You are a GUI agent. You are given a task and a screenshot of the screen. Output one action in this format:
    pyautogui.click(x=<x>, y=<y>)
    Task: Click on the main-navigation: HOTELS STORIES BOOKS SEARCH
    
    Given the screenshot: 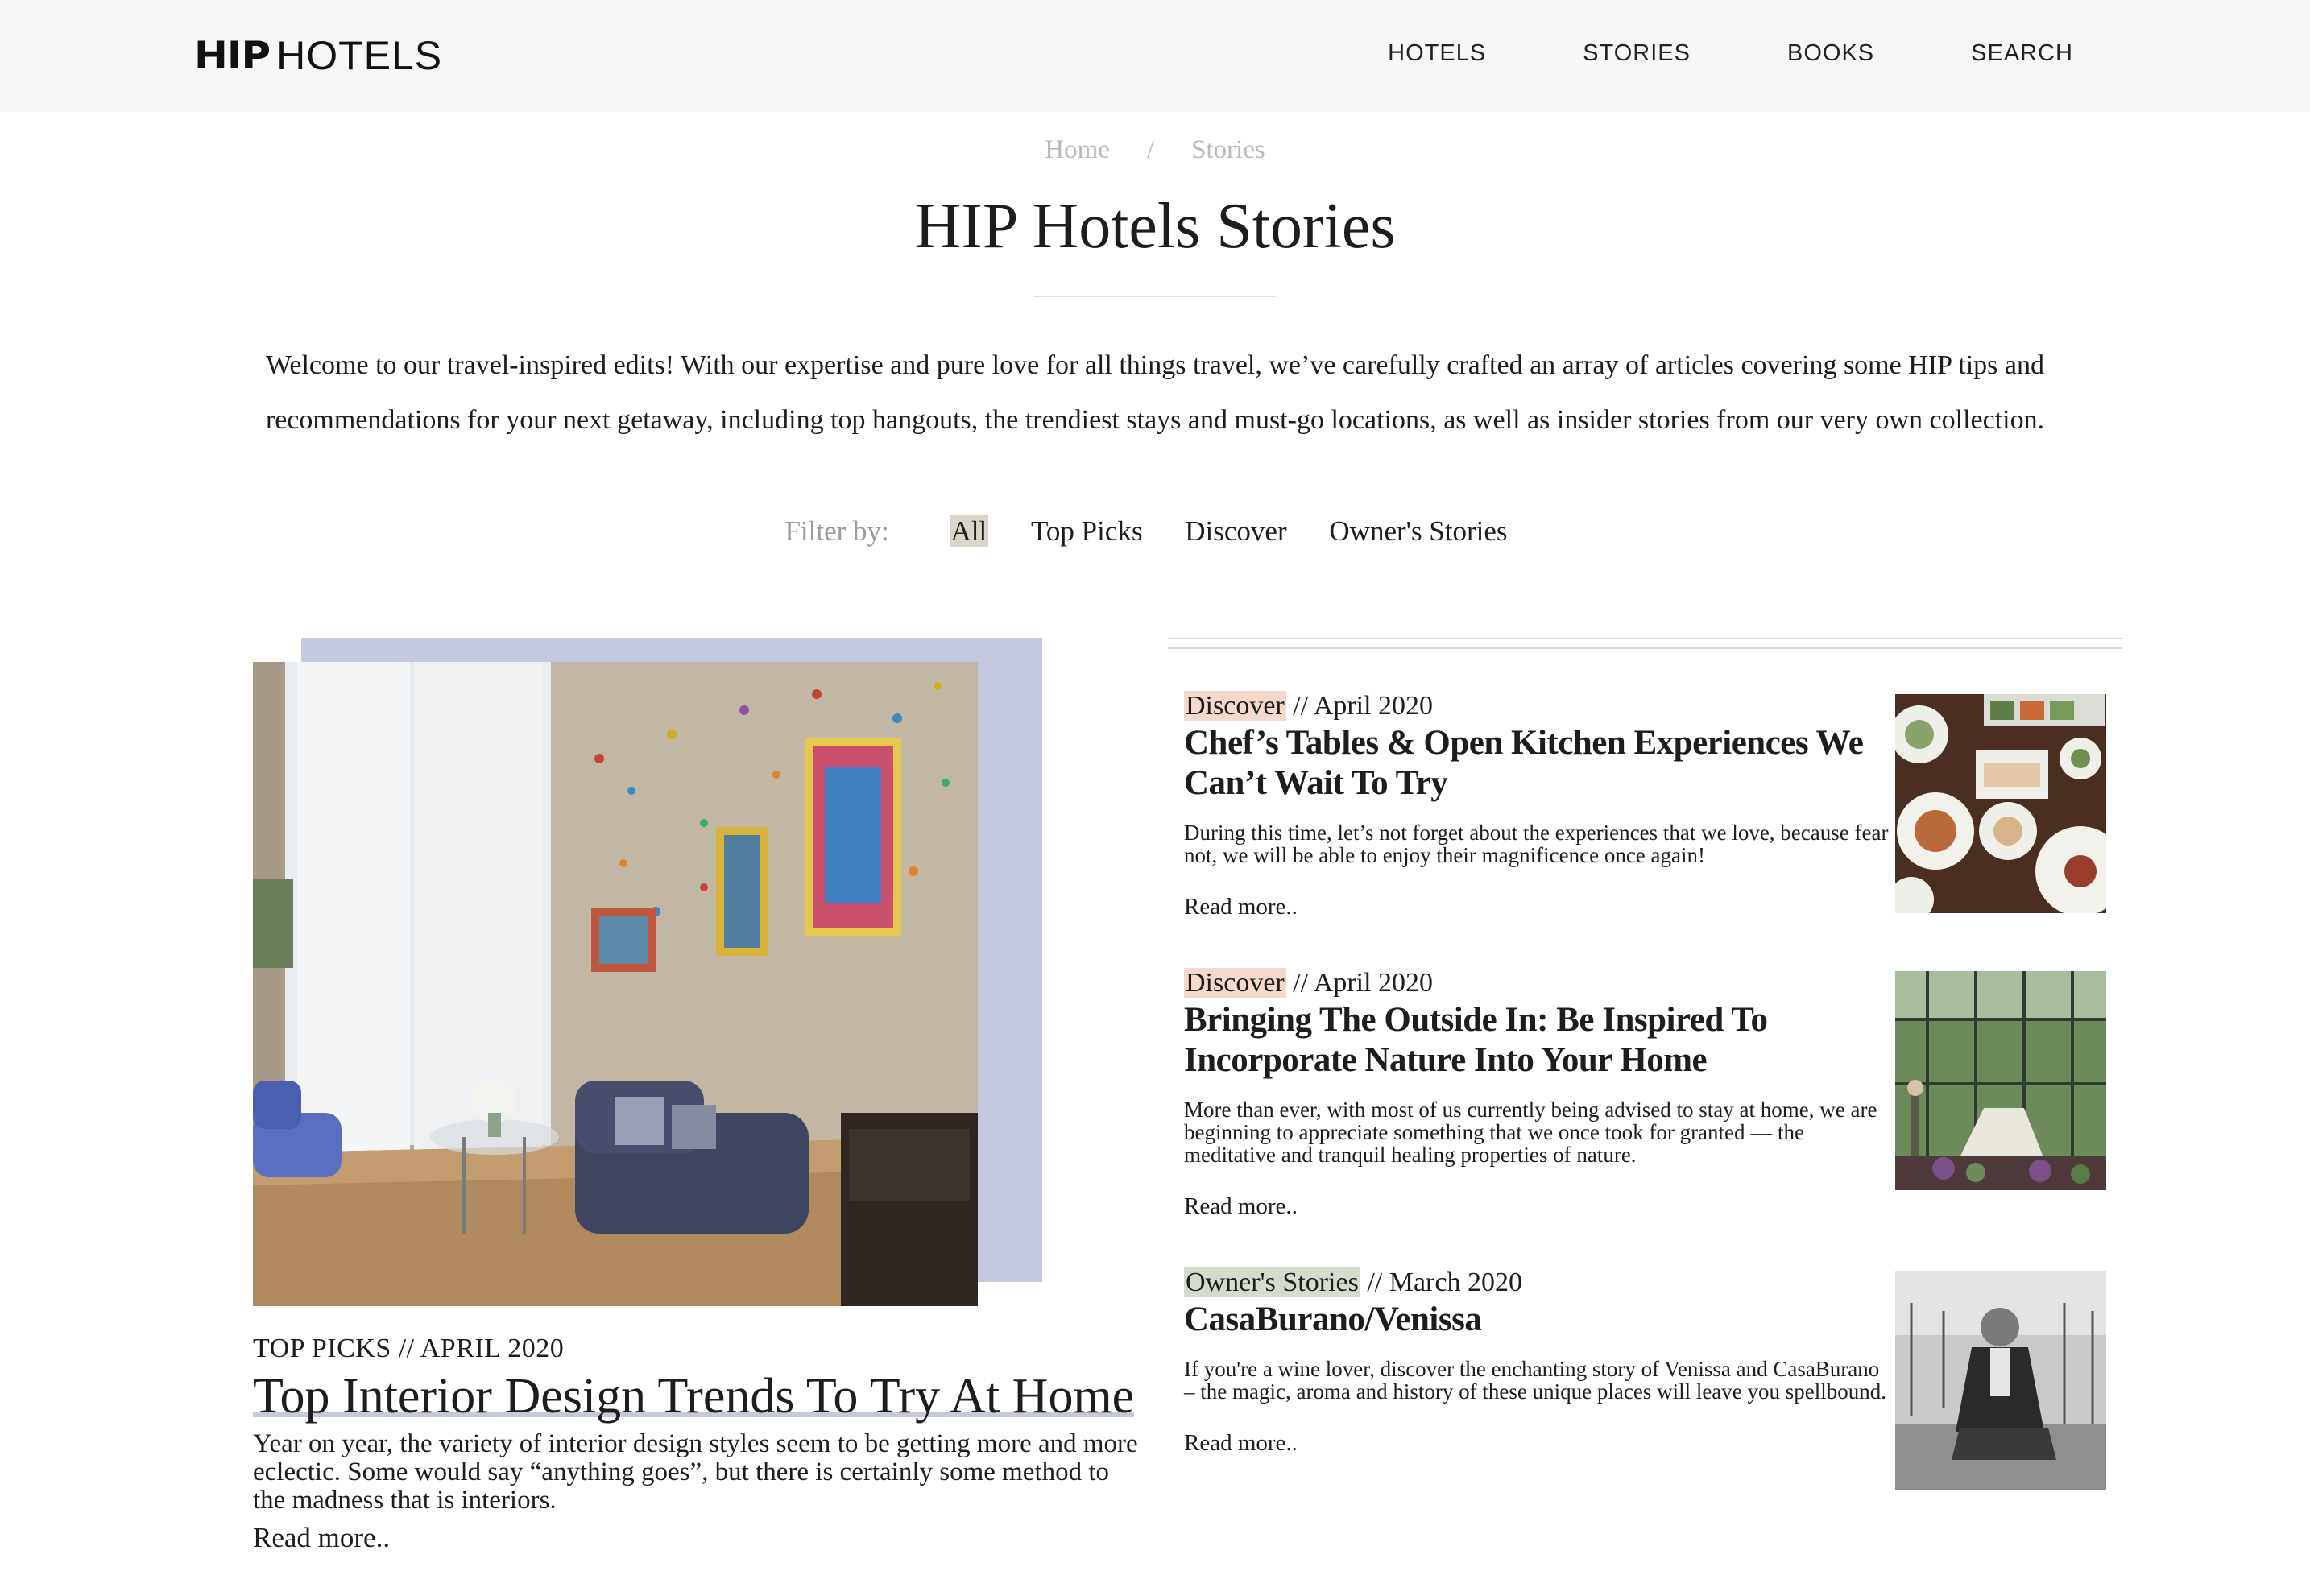 What is the action you would take?
    pyautogui.click(x=1682, y=53)
    